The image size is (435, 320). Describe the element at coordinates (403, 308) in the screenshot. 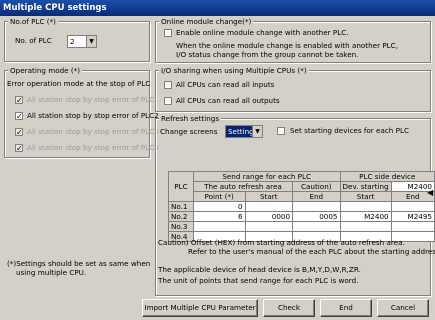

I see `cancel-button: Cancel` at that location.